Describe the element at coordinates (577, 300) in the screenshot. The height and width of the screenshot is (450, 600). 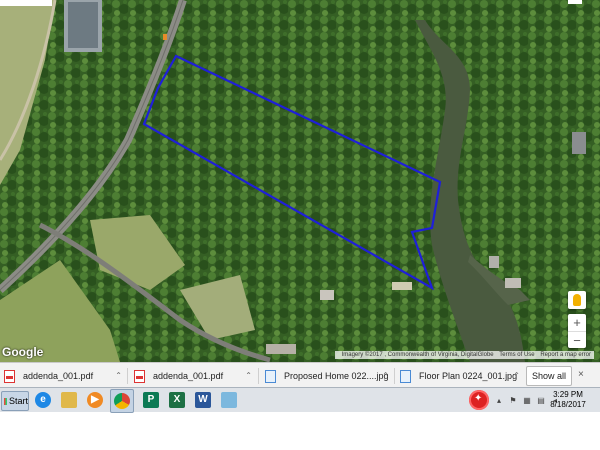
I see `pegman-icon` at that location.